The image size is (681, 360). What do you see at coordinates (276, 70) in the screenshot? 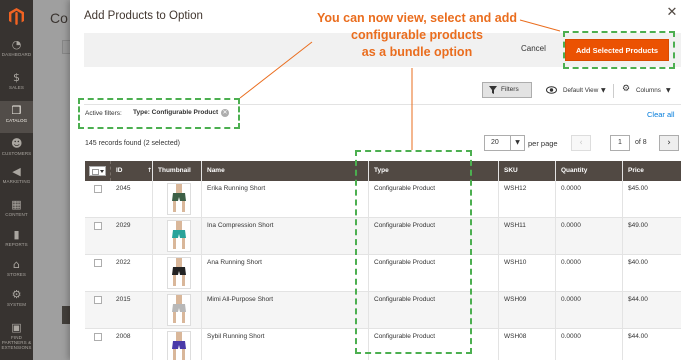
I see `connector-to-active-filter` at bounding box center [276, 70].